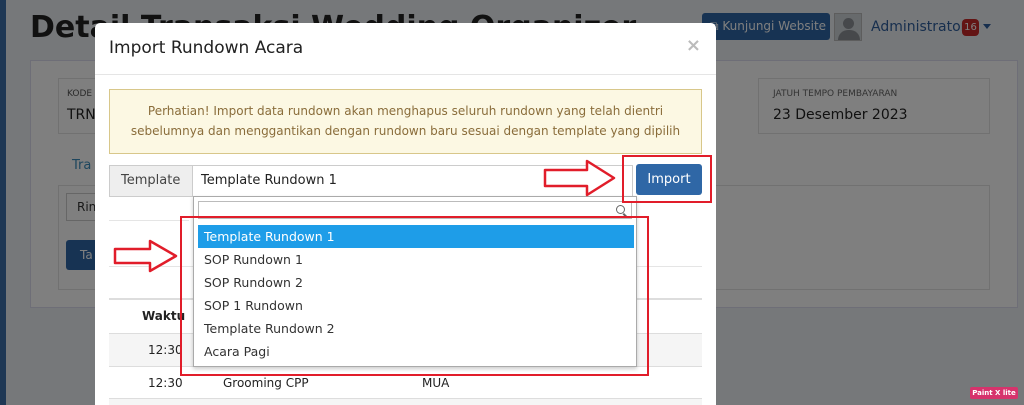  Describe the element at coordinates (994, 393) in the screenshot. I see `watermark-badge: Paint X lite` at that location.